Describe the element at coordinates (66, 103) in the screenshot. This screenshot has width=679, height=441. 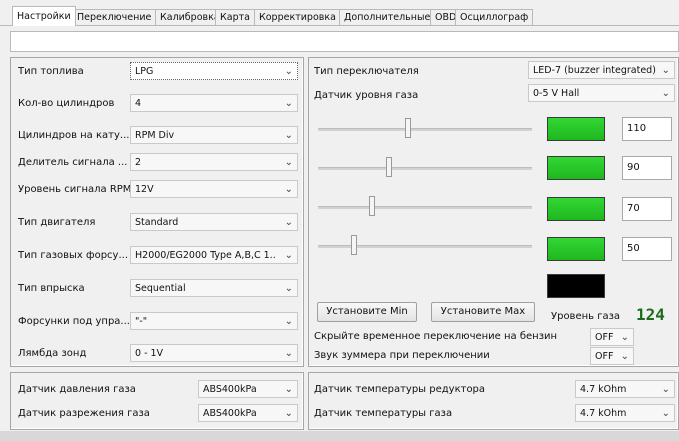
I see `cylinders-label: Кол-во цилиндров` at that location.